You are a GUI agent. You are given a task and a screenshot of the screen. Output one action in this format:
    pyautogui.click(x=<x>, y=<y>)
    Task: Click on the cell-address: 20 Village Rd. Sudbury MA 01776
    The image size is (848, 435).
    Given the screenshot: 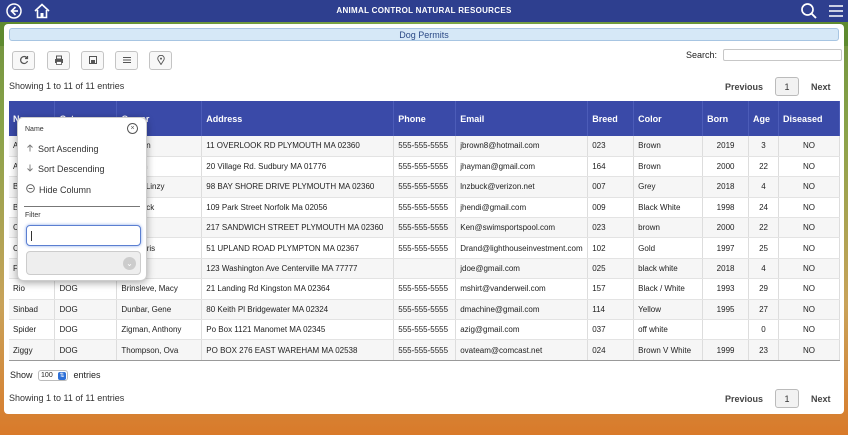 What is the action you would take?
    pyautogui.click(x=298, y=167)
    